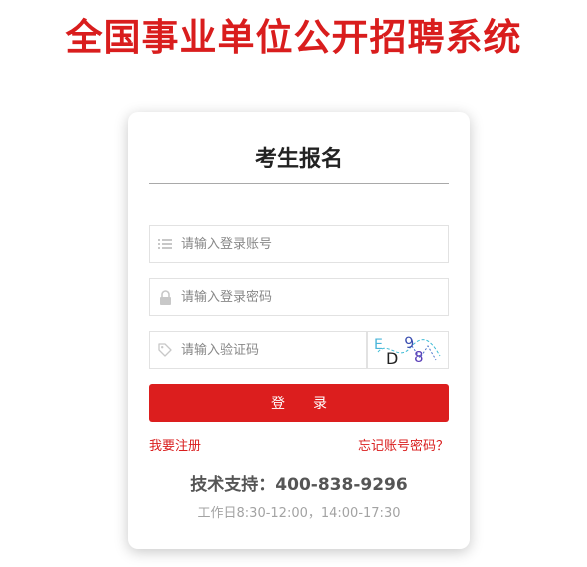 The width and height of the screenshot is (587, 567). What do you see at coordinates (419, 357) in the screenshot?
I see `svg-text: 8` at bounding box center [419, 357].